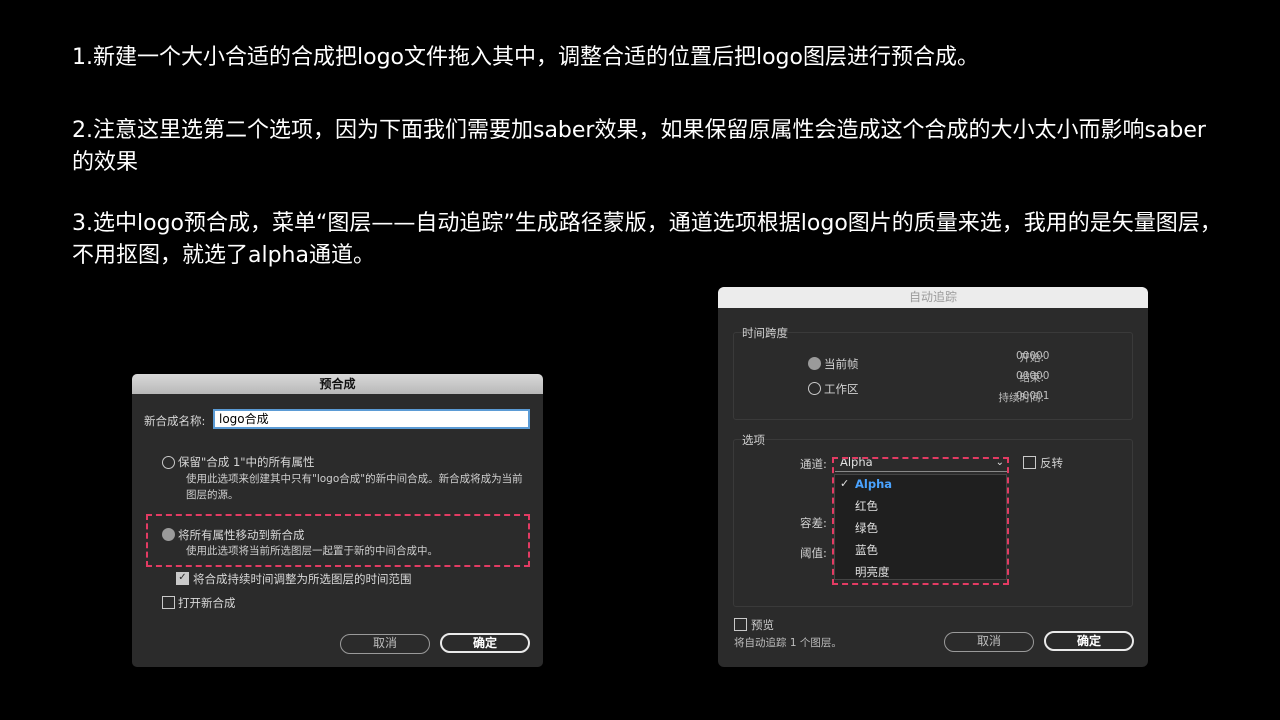 This screenshot has height=720, width=1280. What do you see at coordinates (312, 551) in the screenshot?
I see `move-attributes-description: 使用此选项将当前所选图层一起置于新的中间合成中。` at bounding box center [312, 551].